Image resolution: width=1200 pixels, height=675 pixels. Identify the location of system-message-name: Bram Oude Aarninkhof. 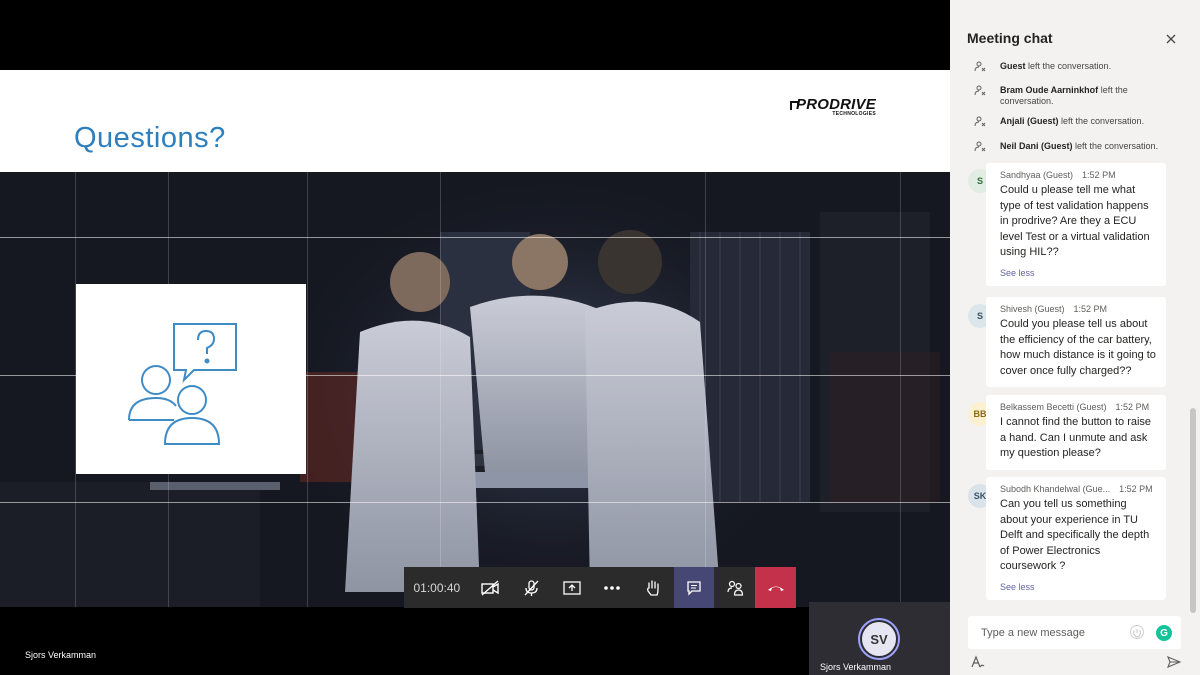
(1049, 90).